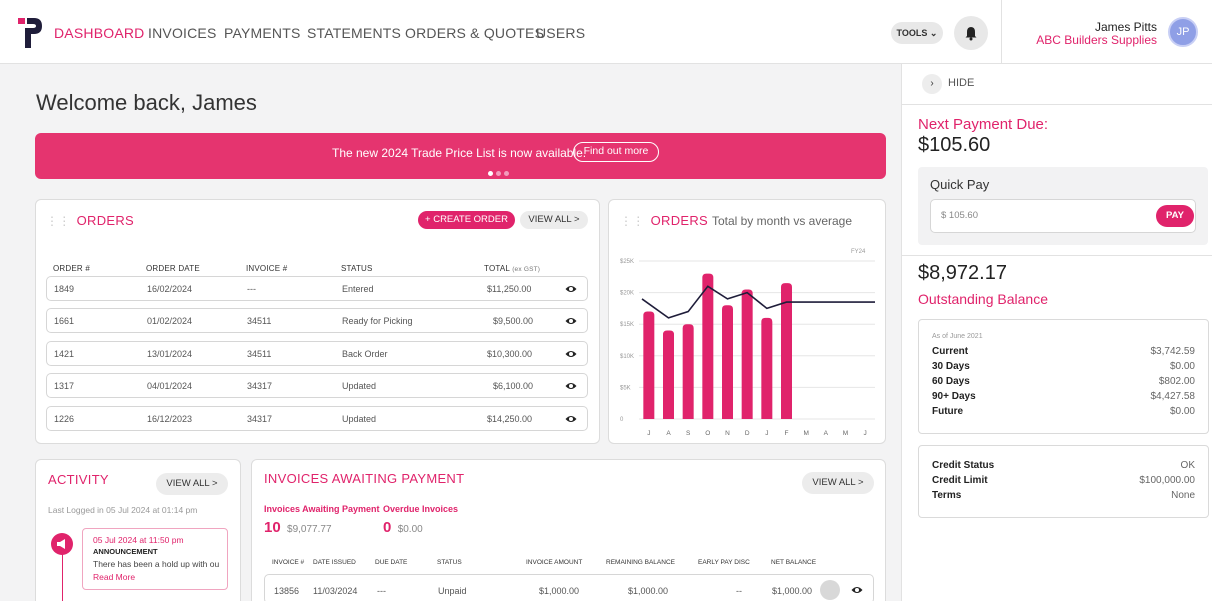 This screenshot has width=1212, height=601. What do you see at coordinates (364, 478) in the screenshot?
I see `invoices-title: INVOICES AWAITING PAYMENT` at bounding box center [364, 478].